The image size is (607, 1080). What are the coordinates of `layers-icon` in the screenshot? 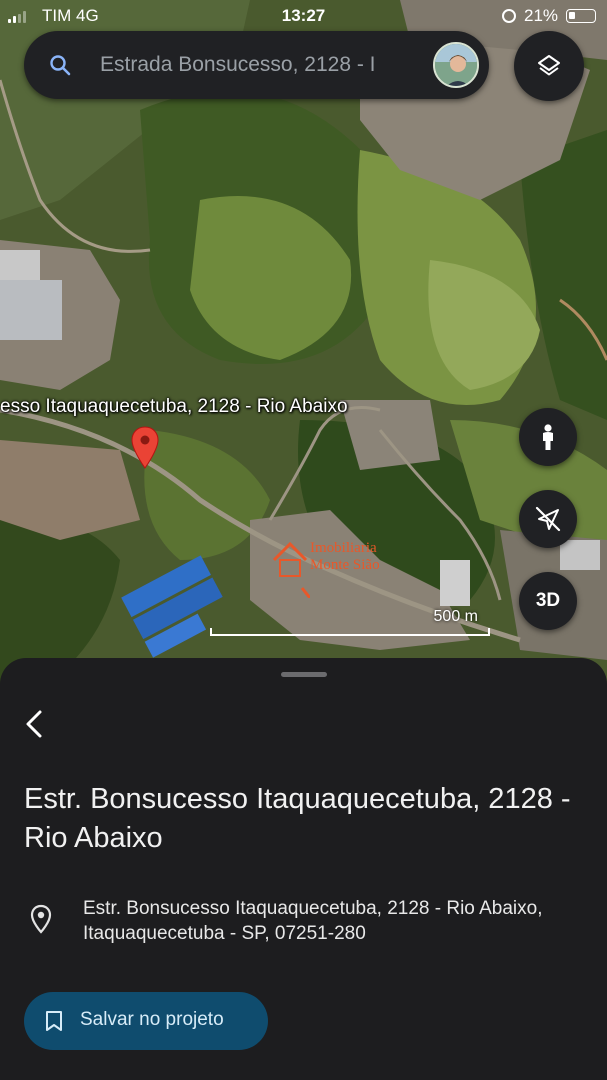 It's located at (549, 65).